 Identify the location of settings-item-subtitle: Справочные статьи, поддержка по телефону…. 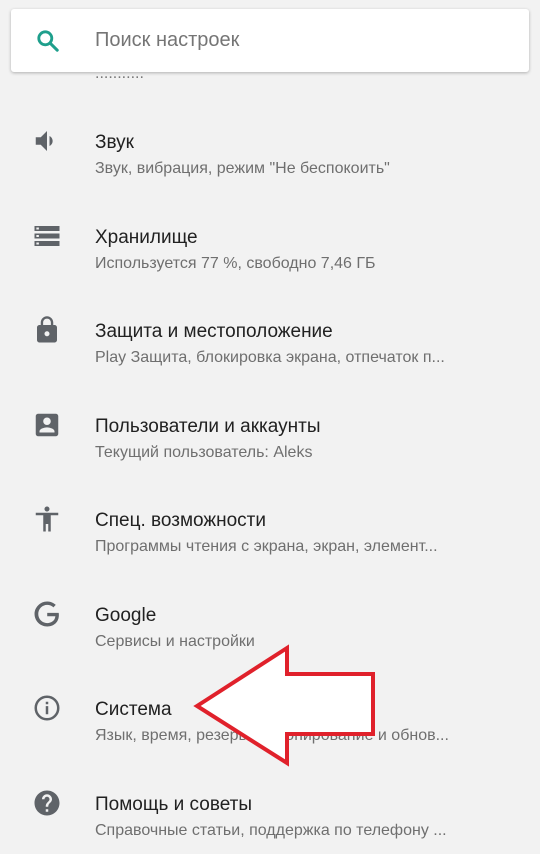
(271, 830).